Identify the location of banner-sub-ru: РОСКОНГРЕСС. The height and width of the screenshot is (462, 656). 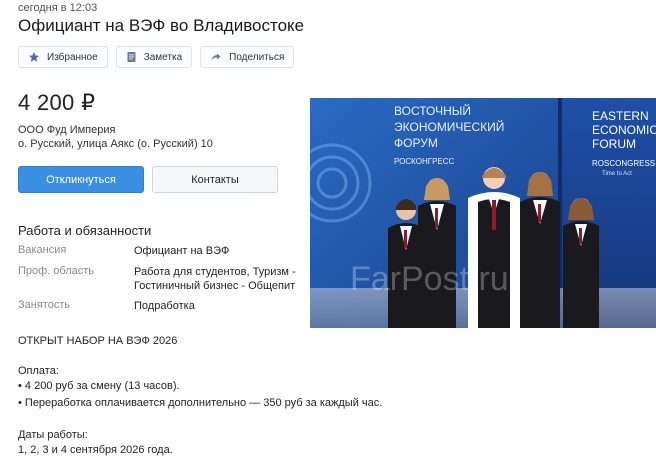
(424, 161).